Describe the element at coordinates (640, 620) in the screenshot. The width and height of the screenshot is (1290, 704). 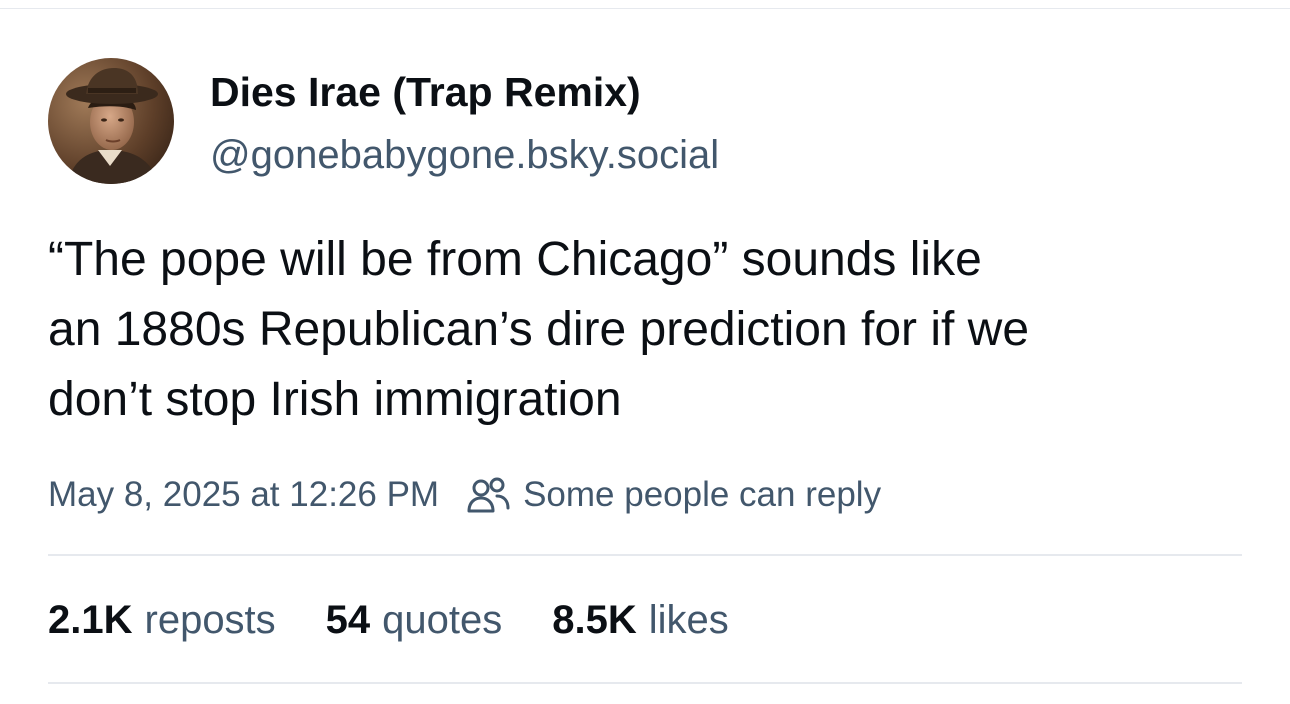
I see `likes-stat: 8.5K likes` at that location.